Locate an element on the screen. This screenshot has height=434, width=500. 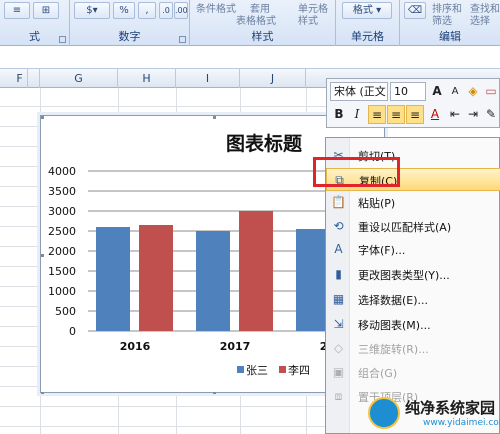
y-tick-label: 4000 is located at coordinates (62, 171).